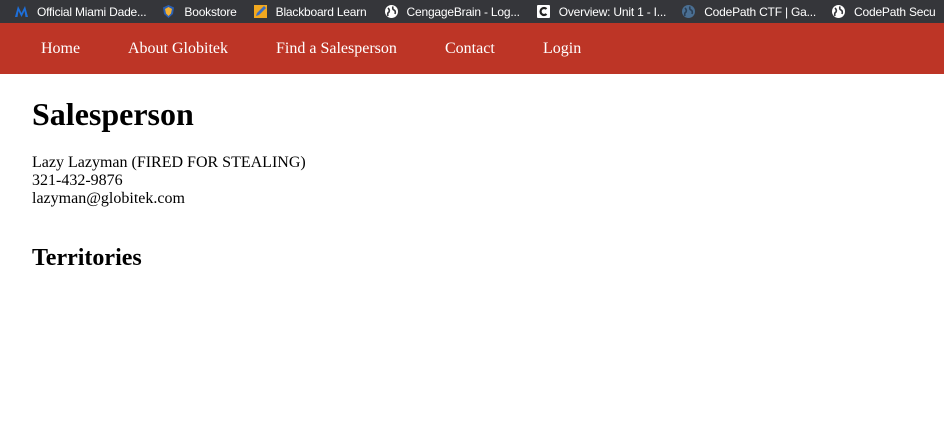 This screenshot has height=431, width=944. What do you see at coordinates (168, 11) in the screenshot?
I see `bookstore-shield-icon` at bounding box center [168, 11].